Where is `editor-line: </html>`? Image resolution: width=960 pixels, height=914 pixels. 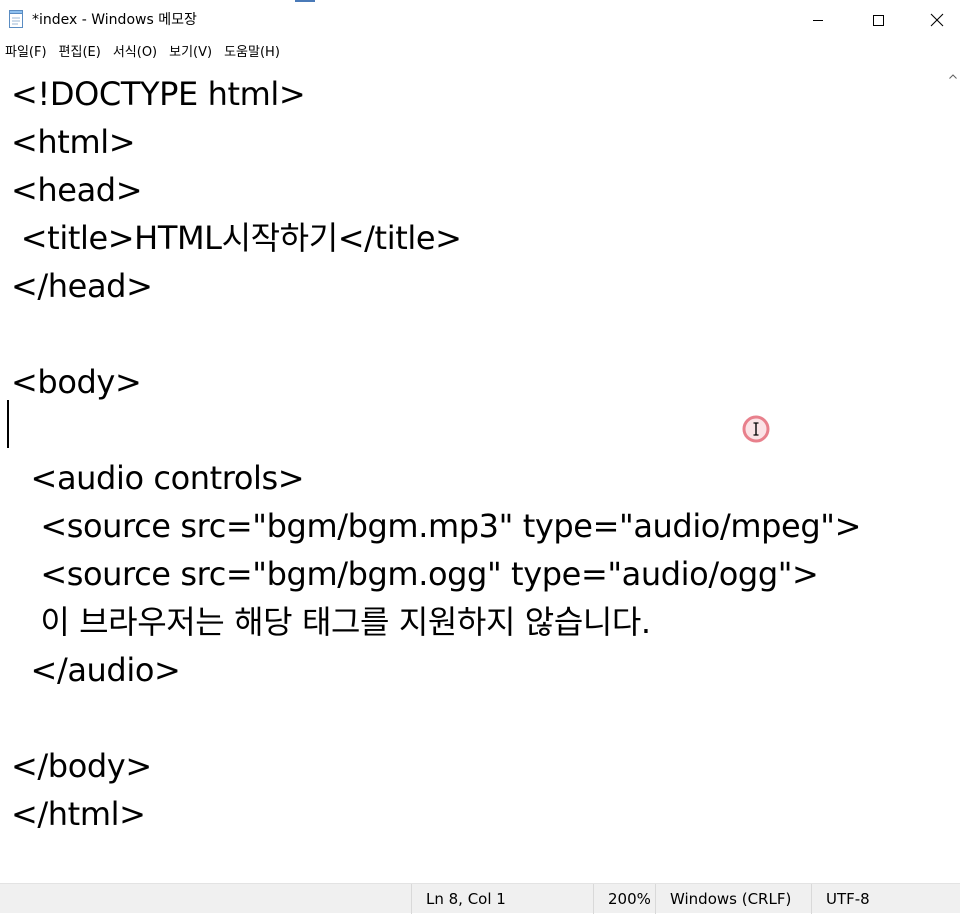
editor-line: </html> is located at coordinates (78, 814).